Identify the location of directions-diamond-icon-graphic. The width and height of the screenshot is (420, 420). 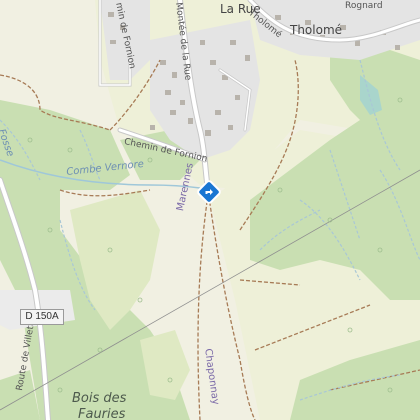
(209, 192).